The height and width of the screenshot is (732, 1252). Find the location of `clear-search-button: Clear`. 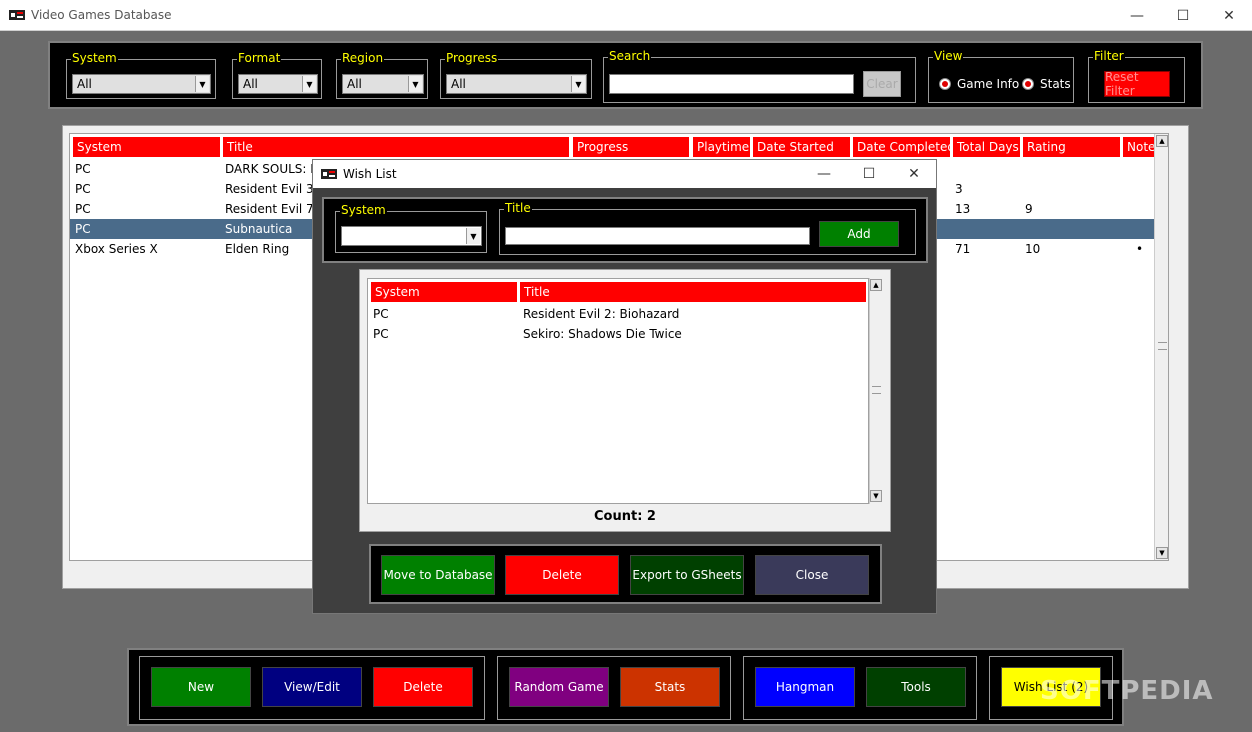

clear-search-button: Clear is located at coordinates (882, 84).